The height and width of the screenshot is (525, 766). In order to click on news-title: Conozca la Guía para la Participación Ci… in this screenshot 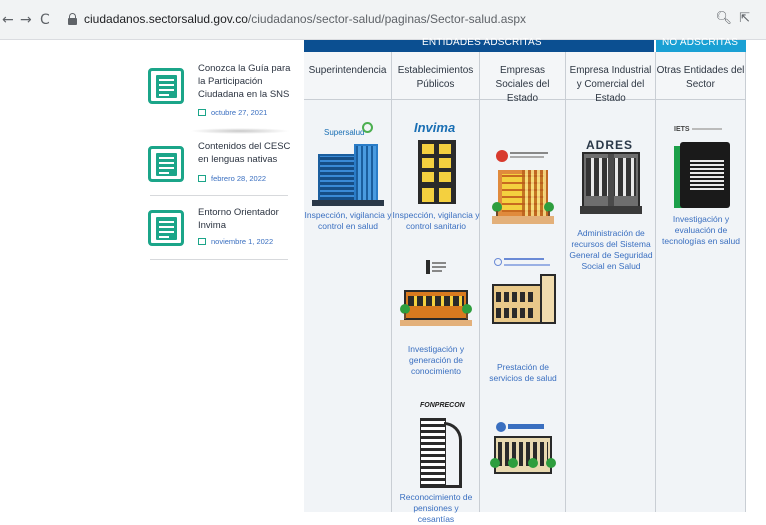, I will do `click(245, 81)`.